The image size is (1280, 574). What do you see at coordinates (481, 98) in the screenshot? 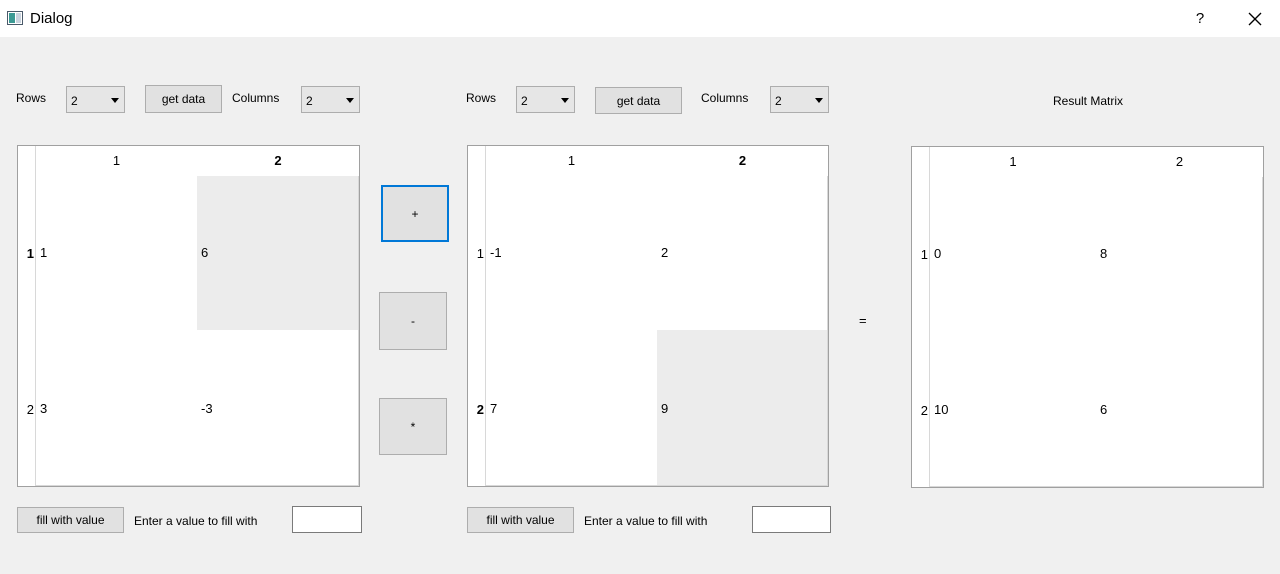
I see `right-rows-label: Rows` at bounding box center [481, 98].